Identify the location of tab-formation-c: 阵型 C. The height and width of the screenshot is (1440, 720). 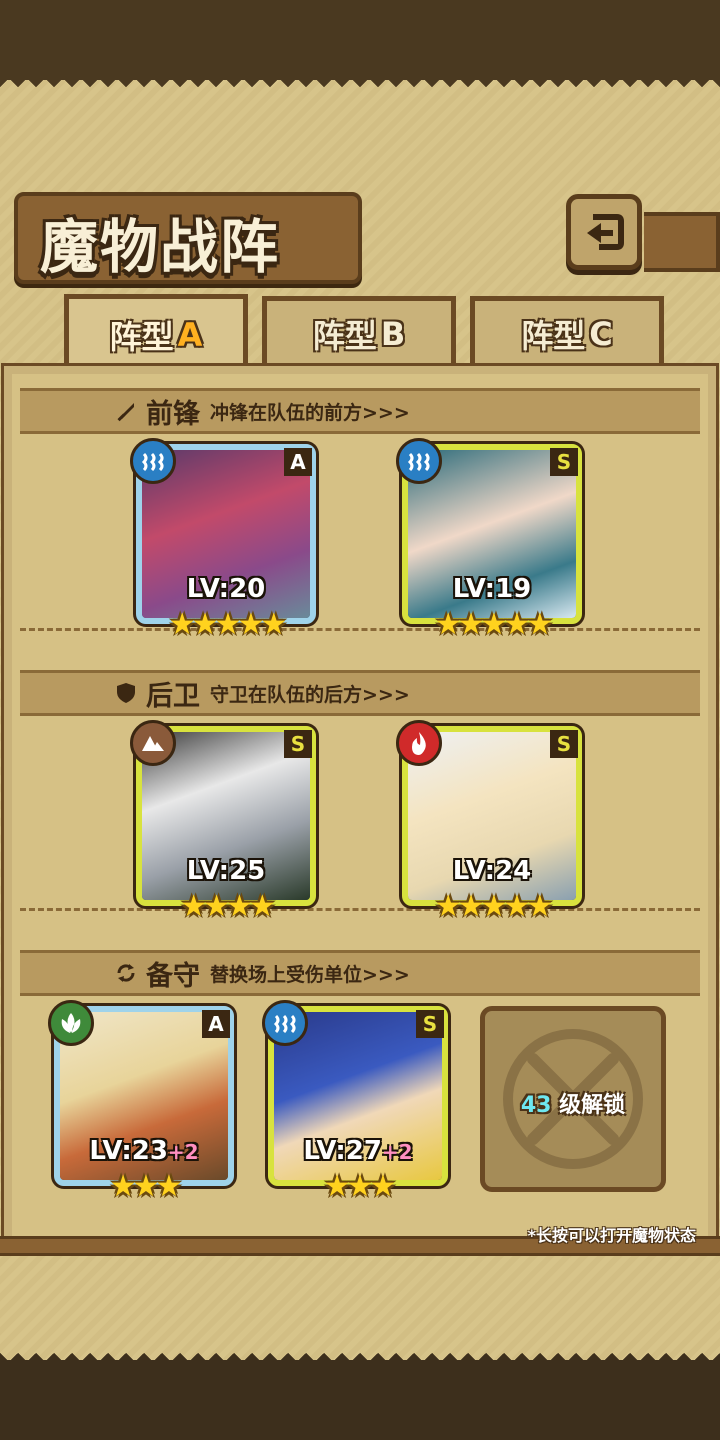
(567, 331).